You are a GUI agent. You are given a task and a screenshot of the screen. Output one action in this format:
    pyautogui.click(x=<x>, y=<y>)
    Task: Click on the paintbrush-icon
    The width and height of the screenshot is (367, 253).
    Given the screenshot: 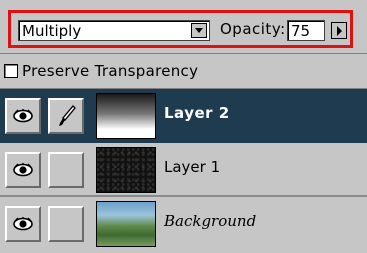 What is the action you would take?
    pyautogui.click(x=67, y=115)
    